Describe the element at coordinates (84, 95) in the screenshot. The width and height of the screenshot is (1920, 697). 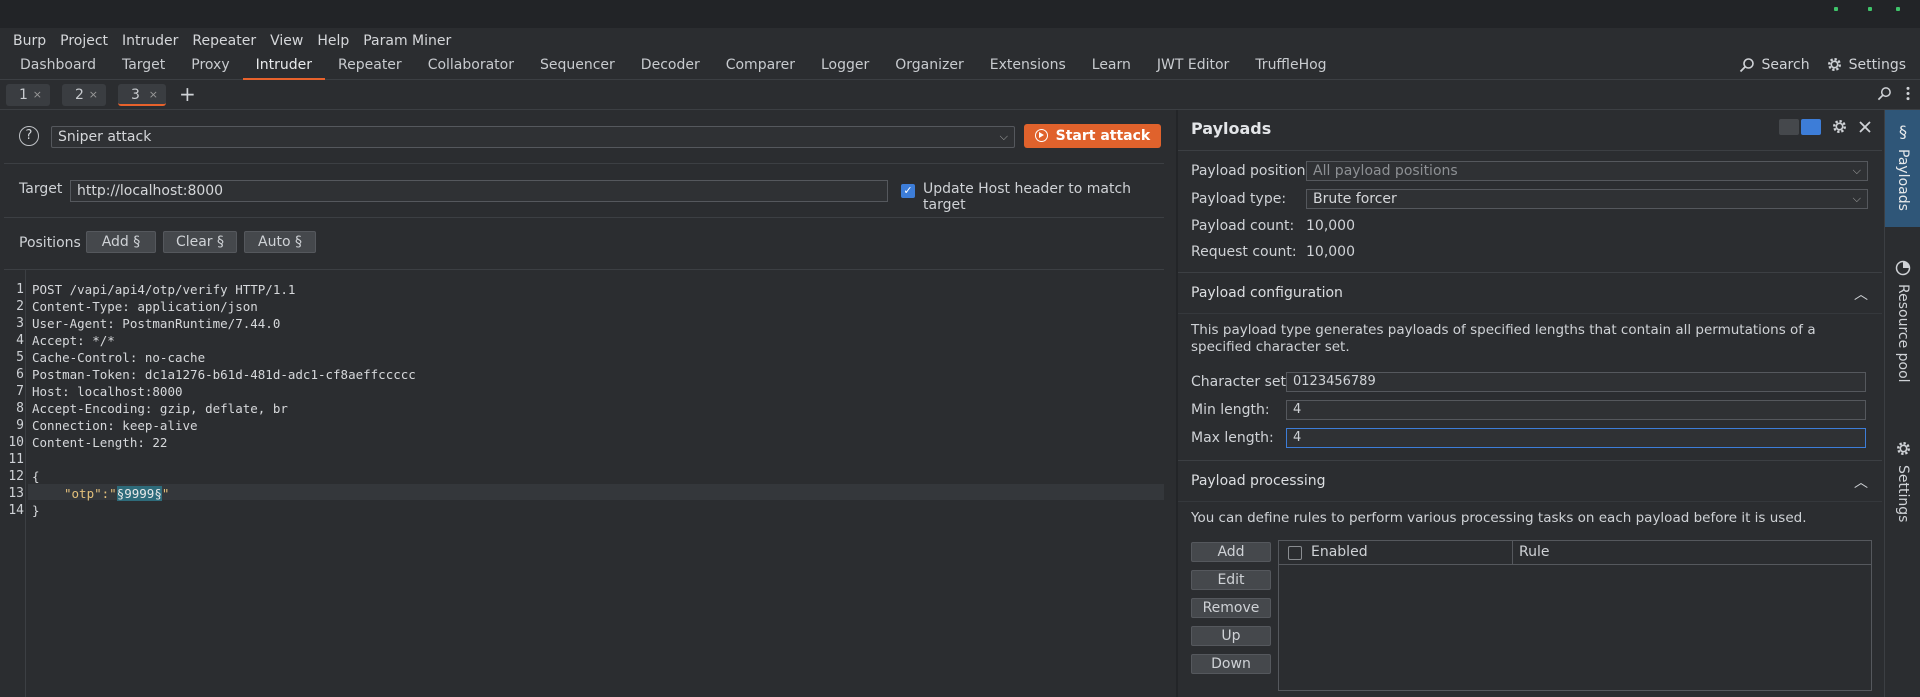
I see `intruder-tab-2: 2 ×` at that location.